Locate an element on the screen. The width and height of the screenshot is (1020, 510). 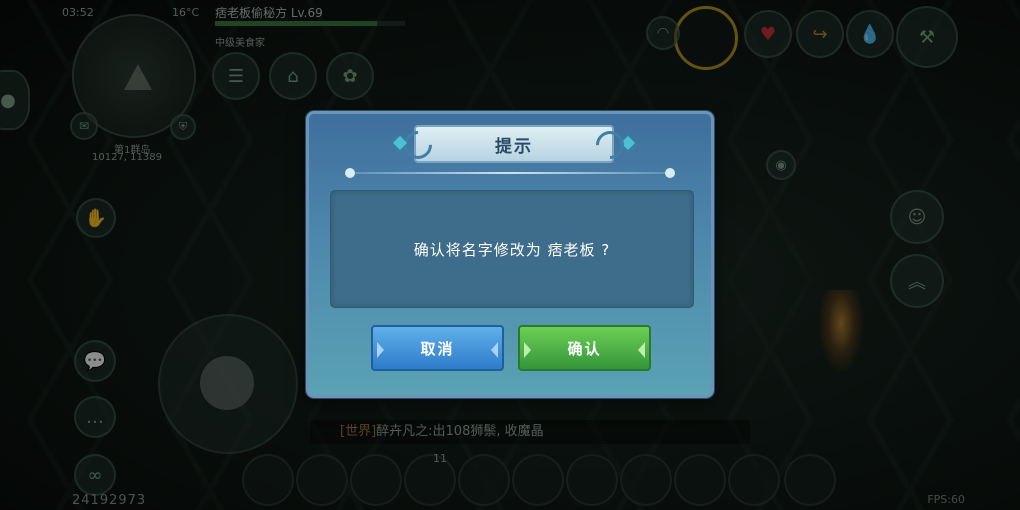
dialog-divider is located at coordinates (510, 173).